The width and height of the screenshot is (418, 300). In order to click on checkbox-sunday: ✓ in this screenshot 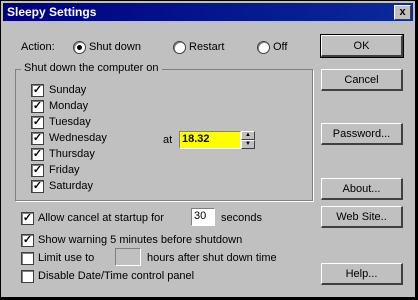, I will do `click(37, 90)`.